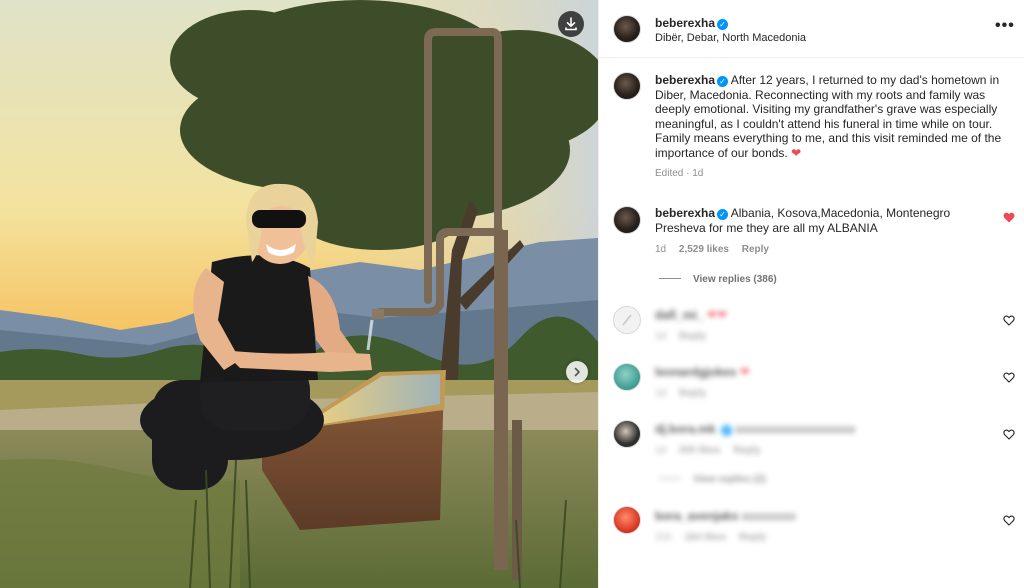 The image size is (1024, 588). I want to click on comment-username: leonardgjokes, so click(695, 372).